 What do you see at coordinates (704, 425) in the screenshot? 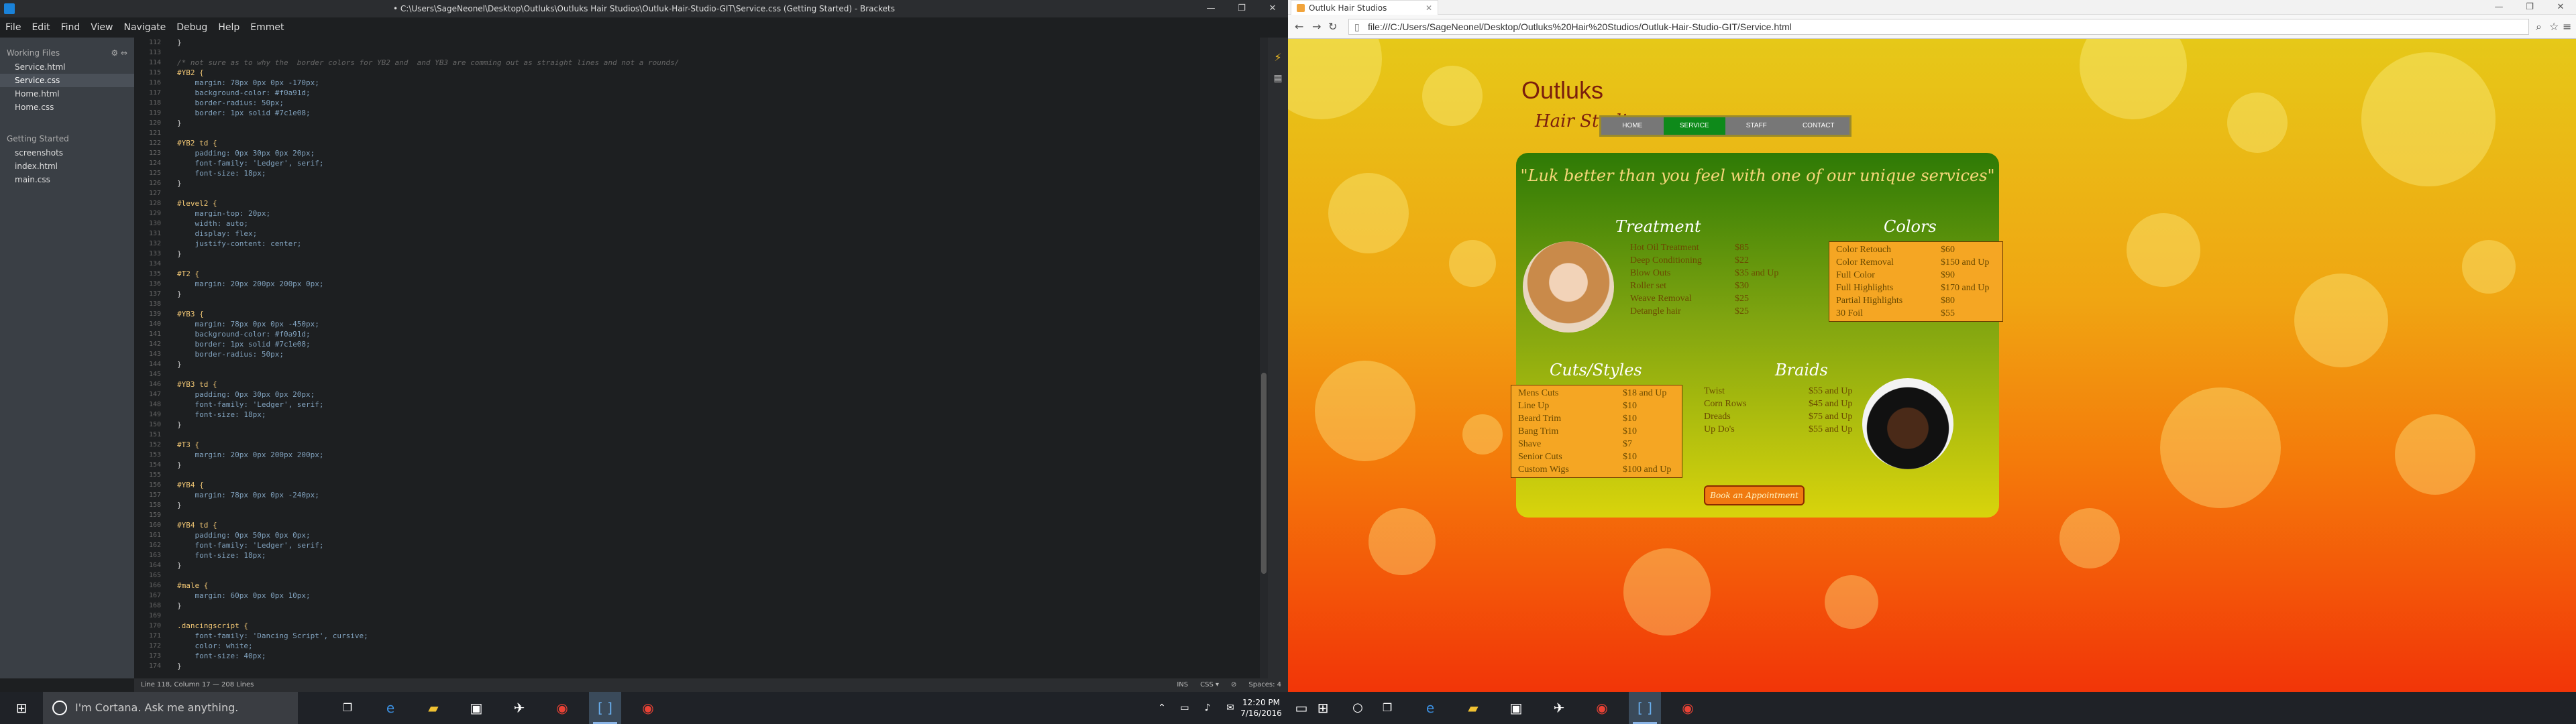
I see `code-line: 150}` at bounding box center [704, 425].